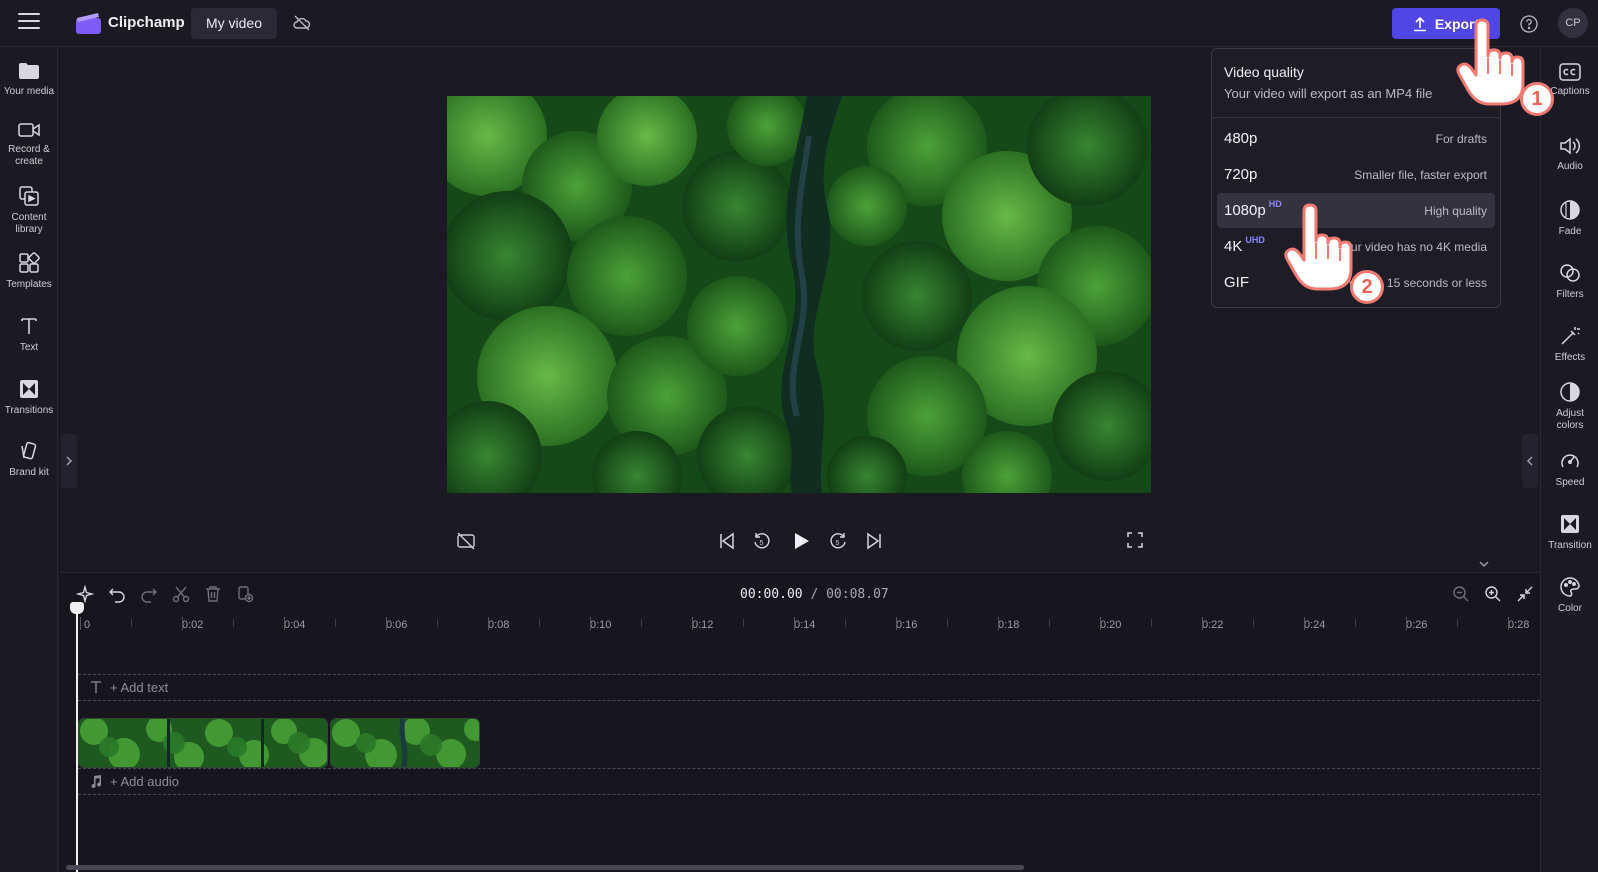 This screenshot has width=1598, height=872. What do you see at coordinates (397, 625) in the screenshot?
I see `ruler-label: 0:06` at bounding box center [397, 625].